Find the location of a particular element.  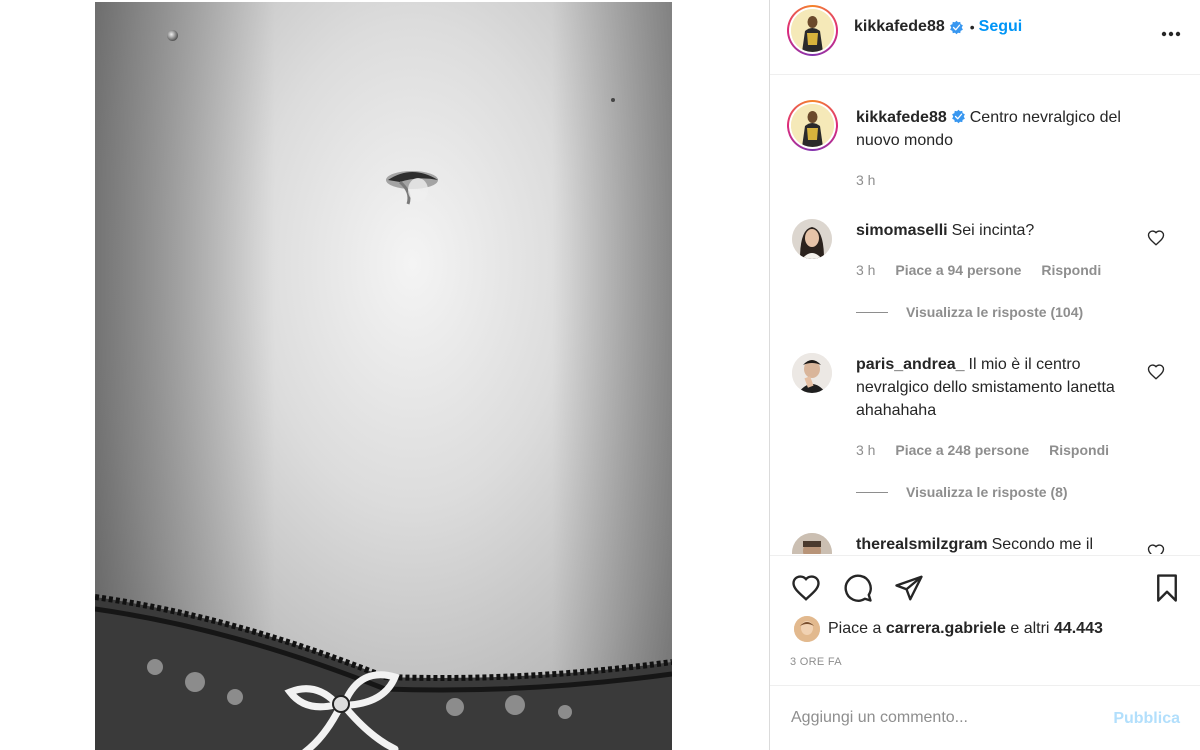

photo-lace is located at coordinates (383, 672).